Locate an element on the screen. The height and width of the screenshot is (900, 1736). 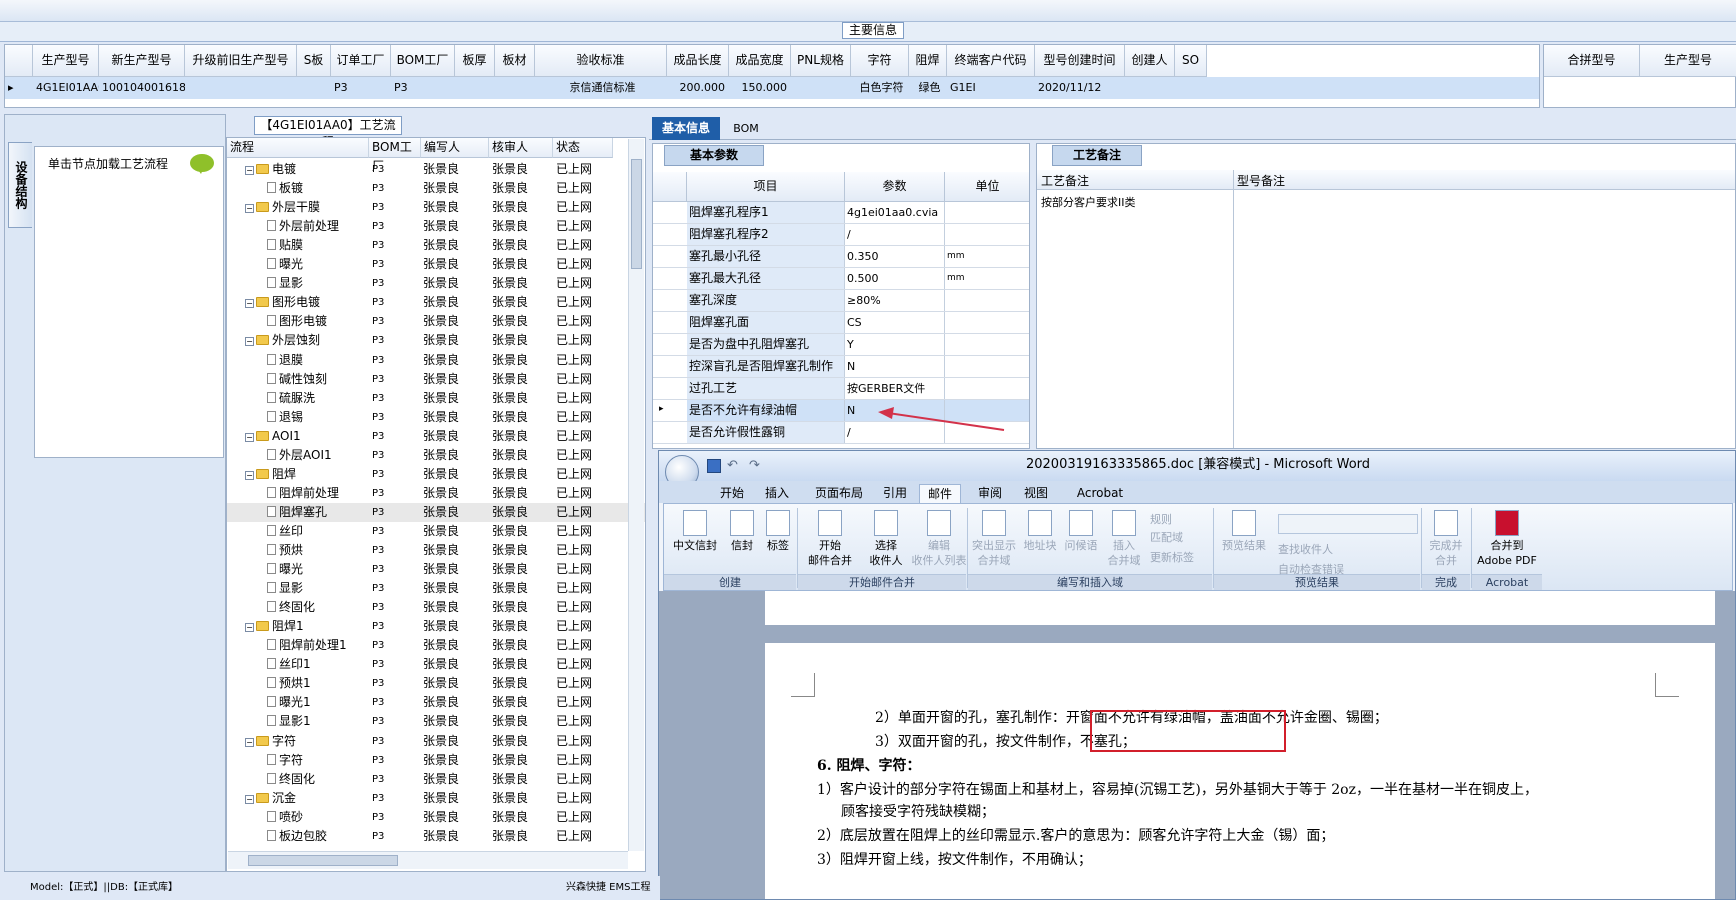
flow-row: 退锡 P3 张景良 张景良 已上网 is located at coordinates (436, 417).